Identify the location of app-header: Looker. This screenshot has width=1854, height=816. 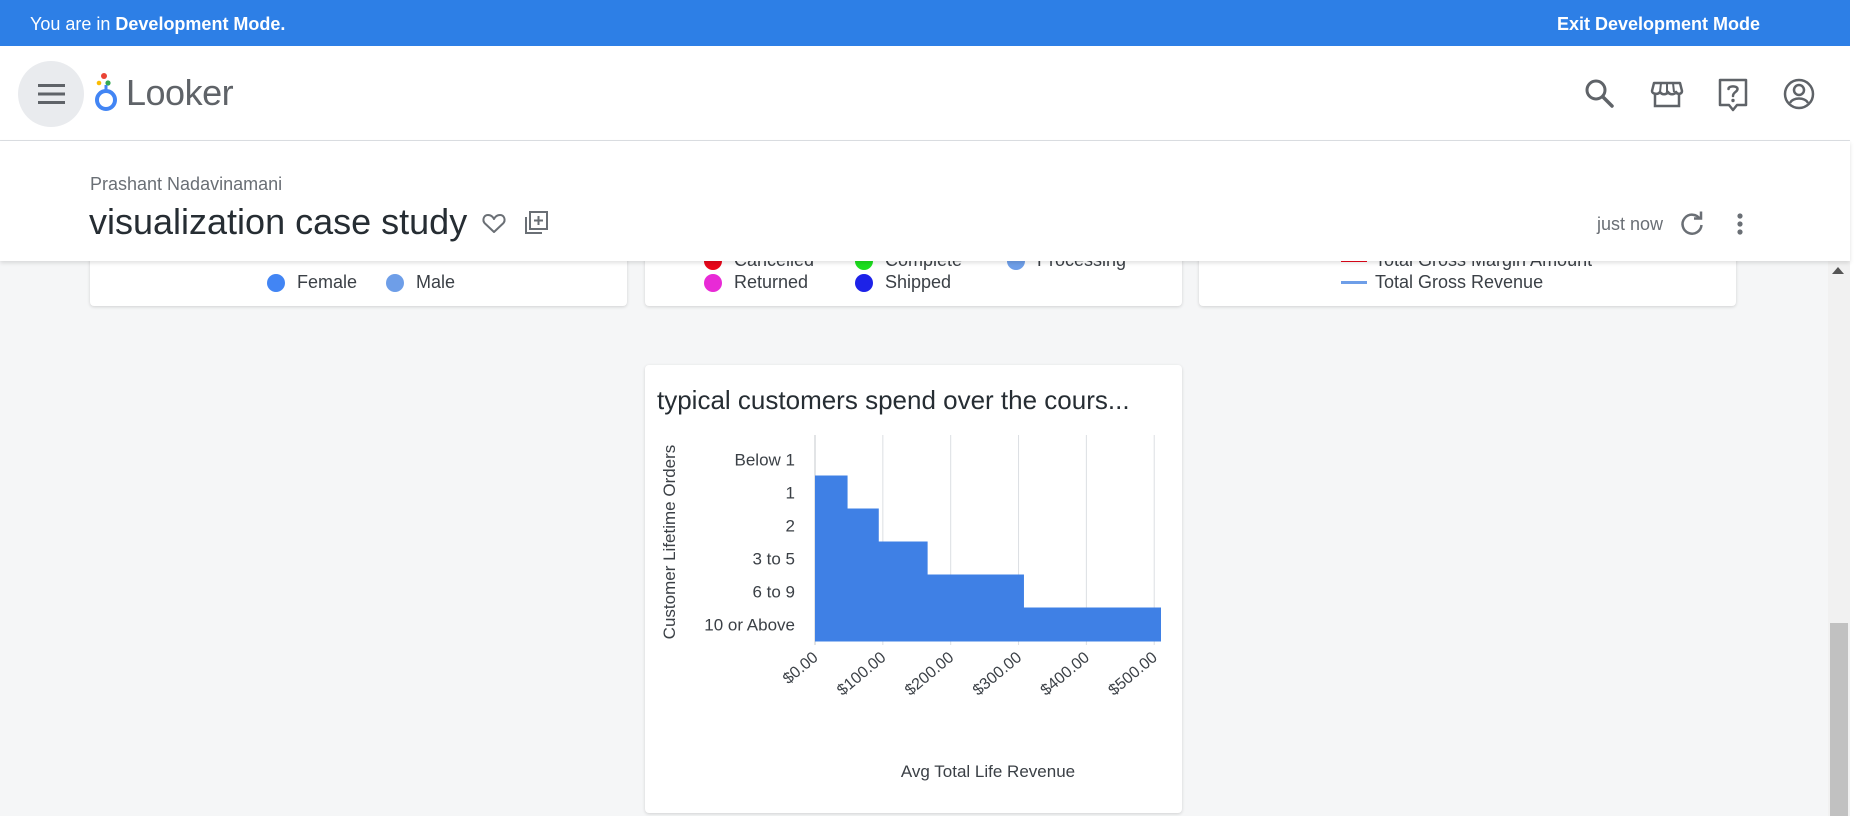
(925, 93).